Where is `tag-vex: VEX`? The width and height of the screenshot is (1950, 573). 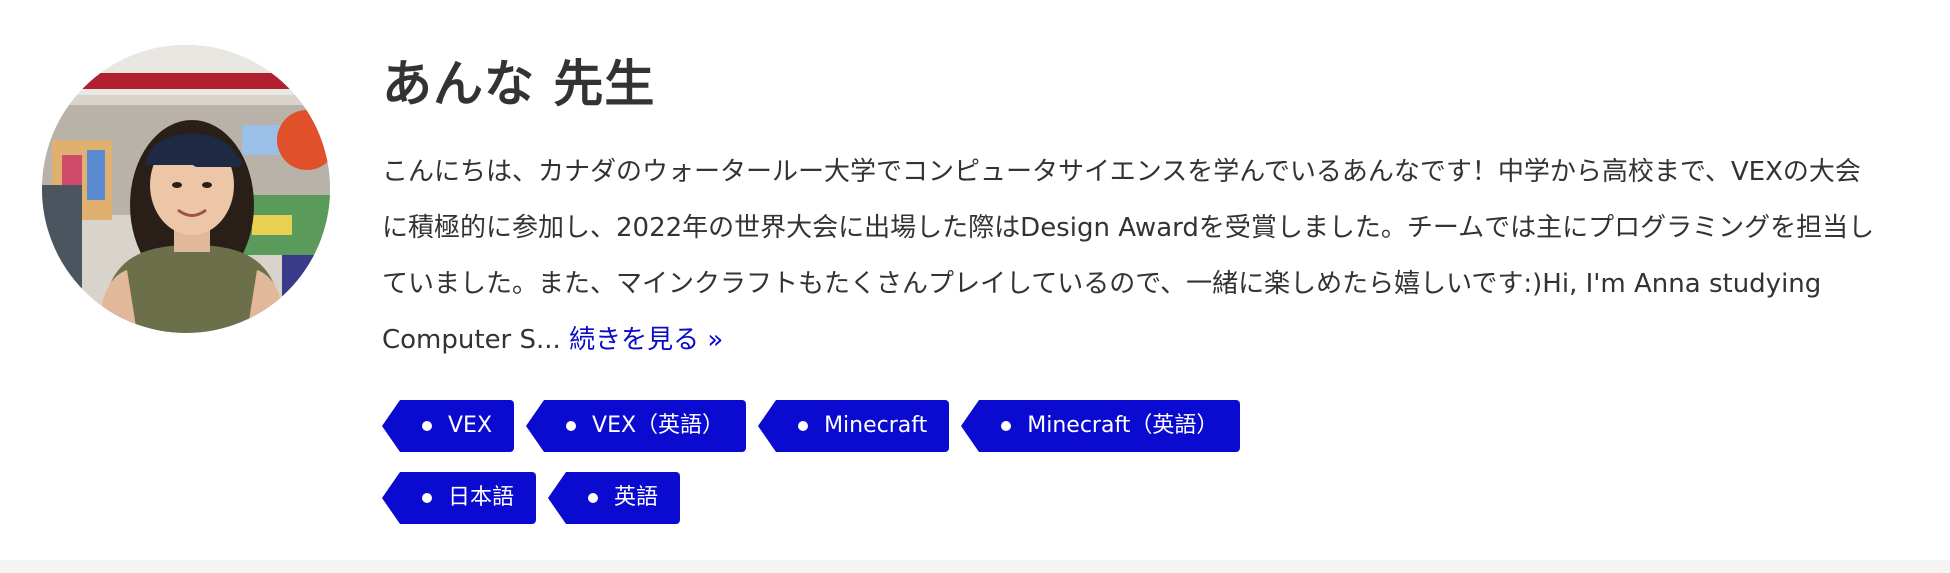
tag-vex: VEX is located at coordinates (448, 426).